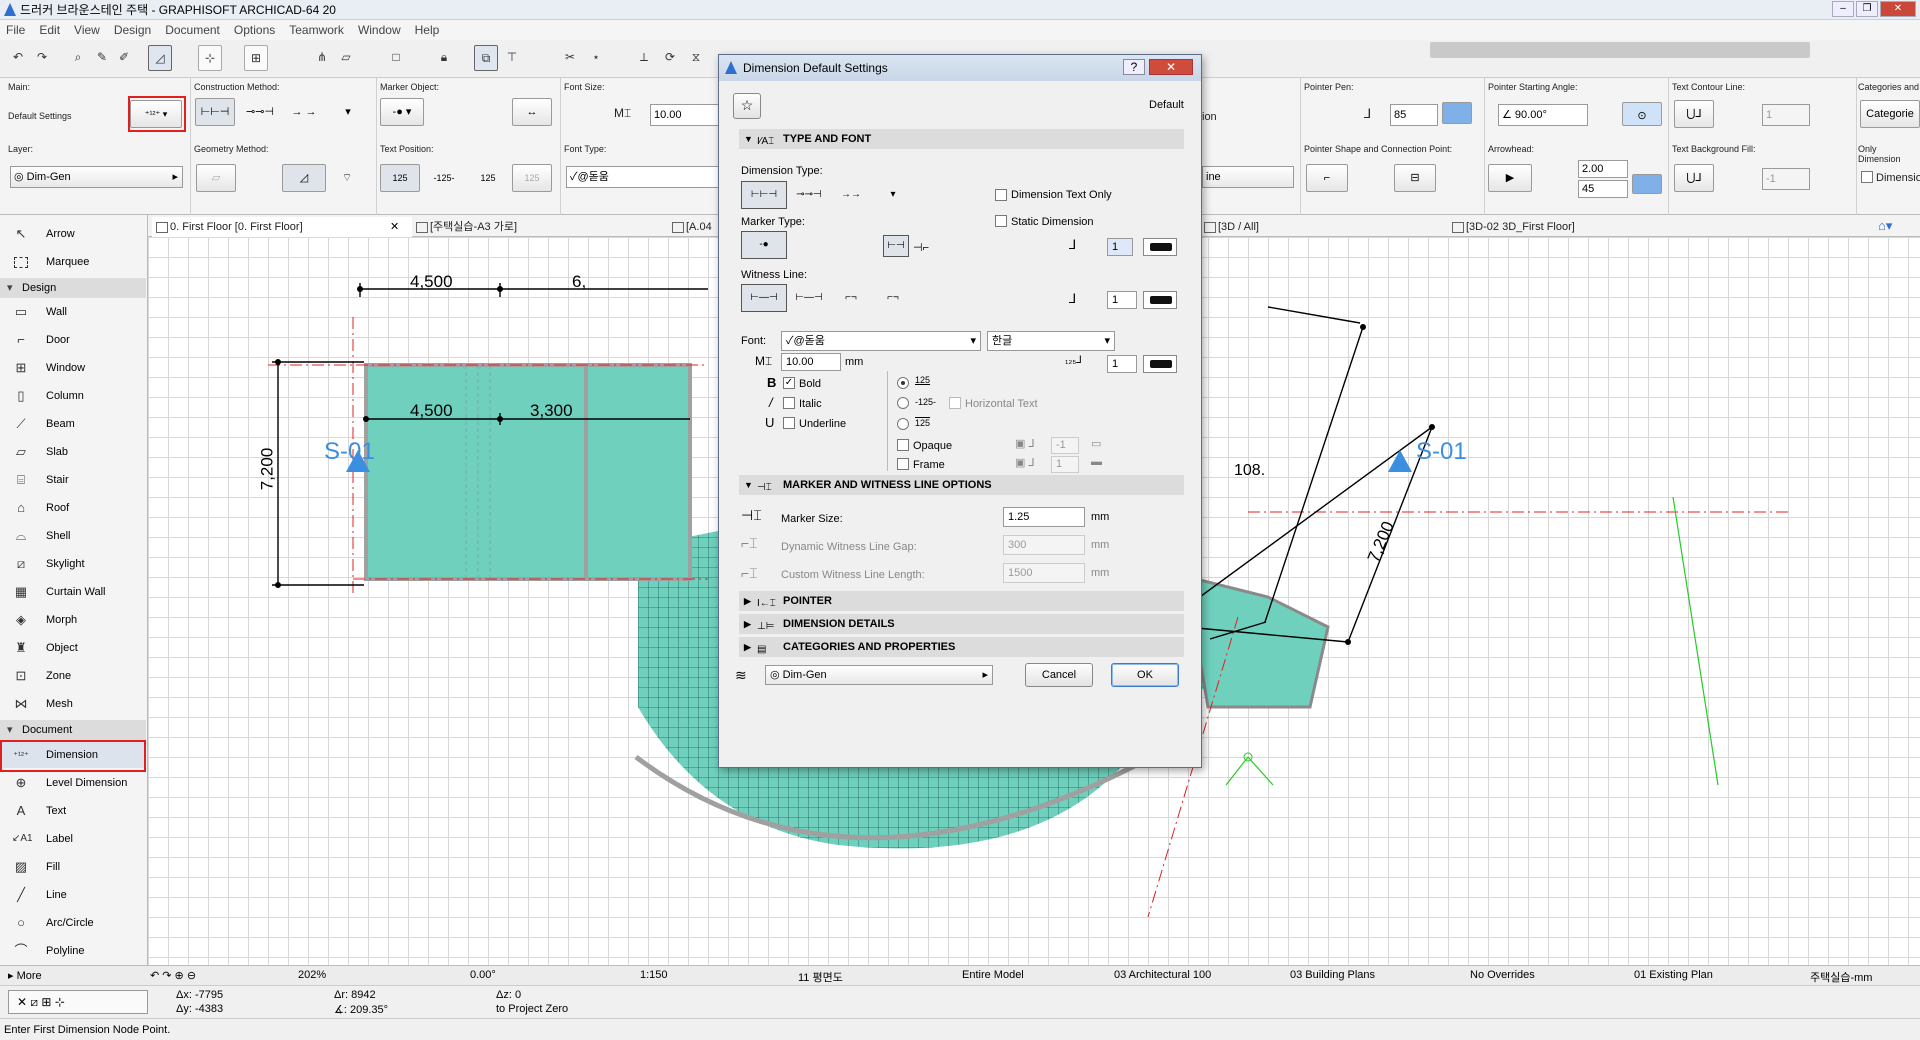 This screenshot has width=1920, height=1040. Describe the element at coordinates (955, 403) in the screenshot. I see `horizontal-text-checkbox` at that location.